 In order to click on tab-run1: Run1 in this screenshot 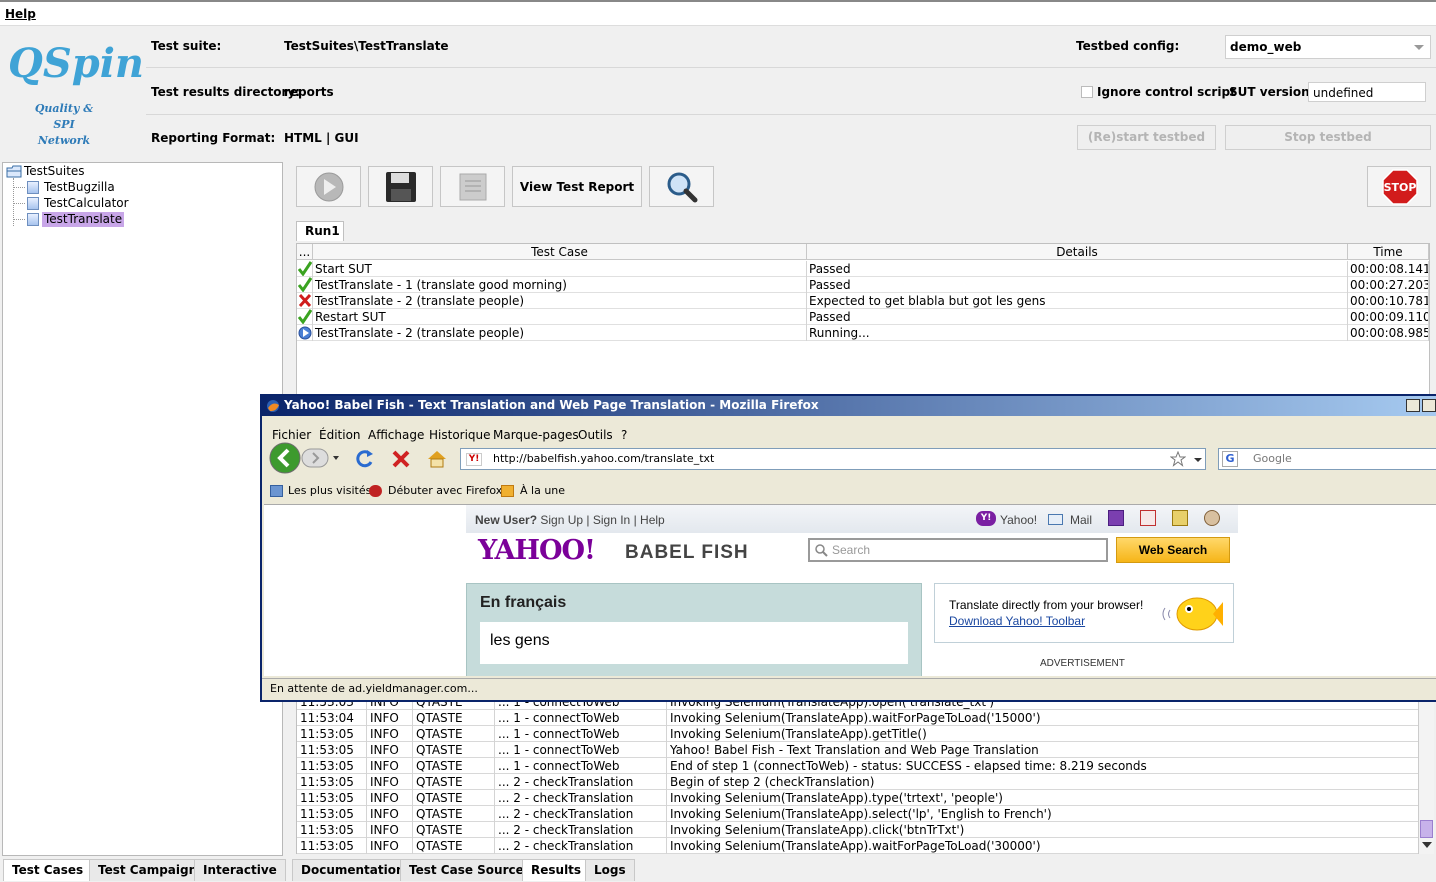, I will do `click(320, 231)`.